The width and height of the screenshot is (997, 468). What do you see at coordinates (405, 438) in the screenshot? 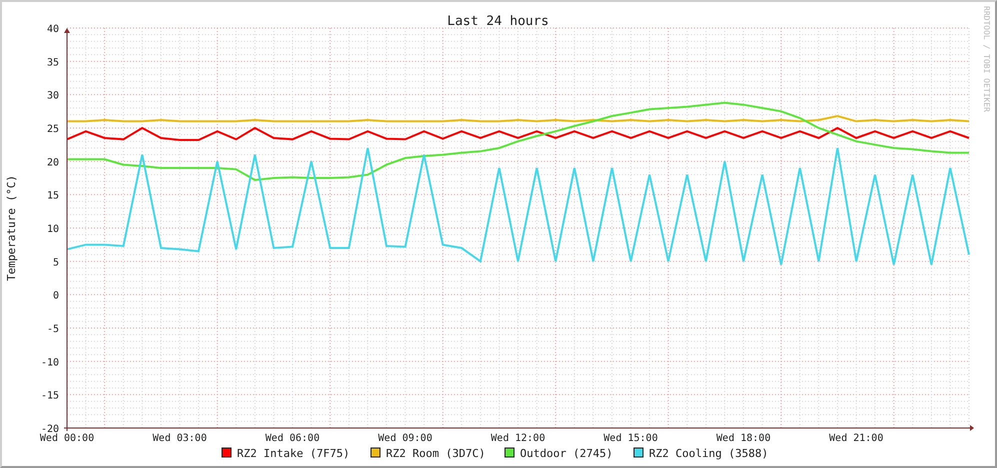
I see `x-tick-label: Wed 09:00` at bounding box center [405, 438].